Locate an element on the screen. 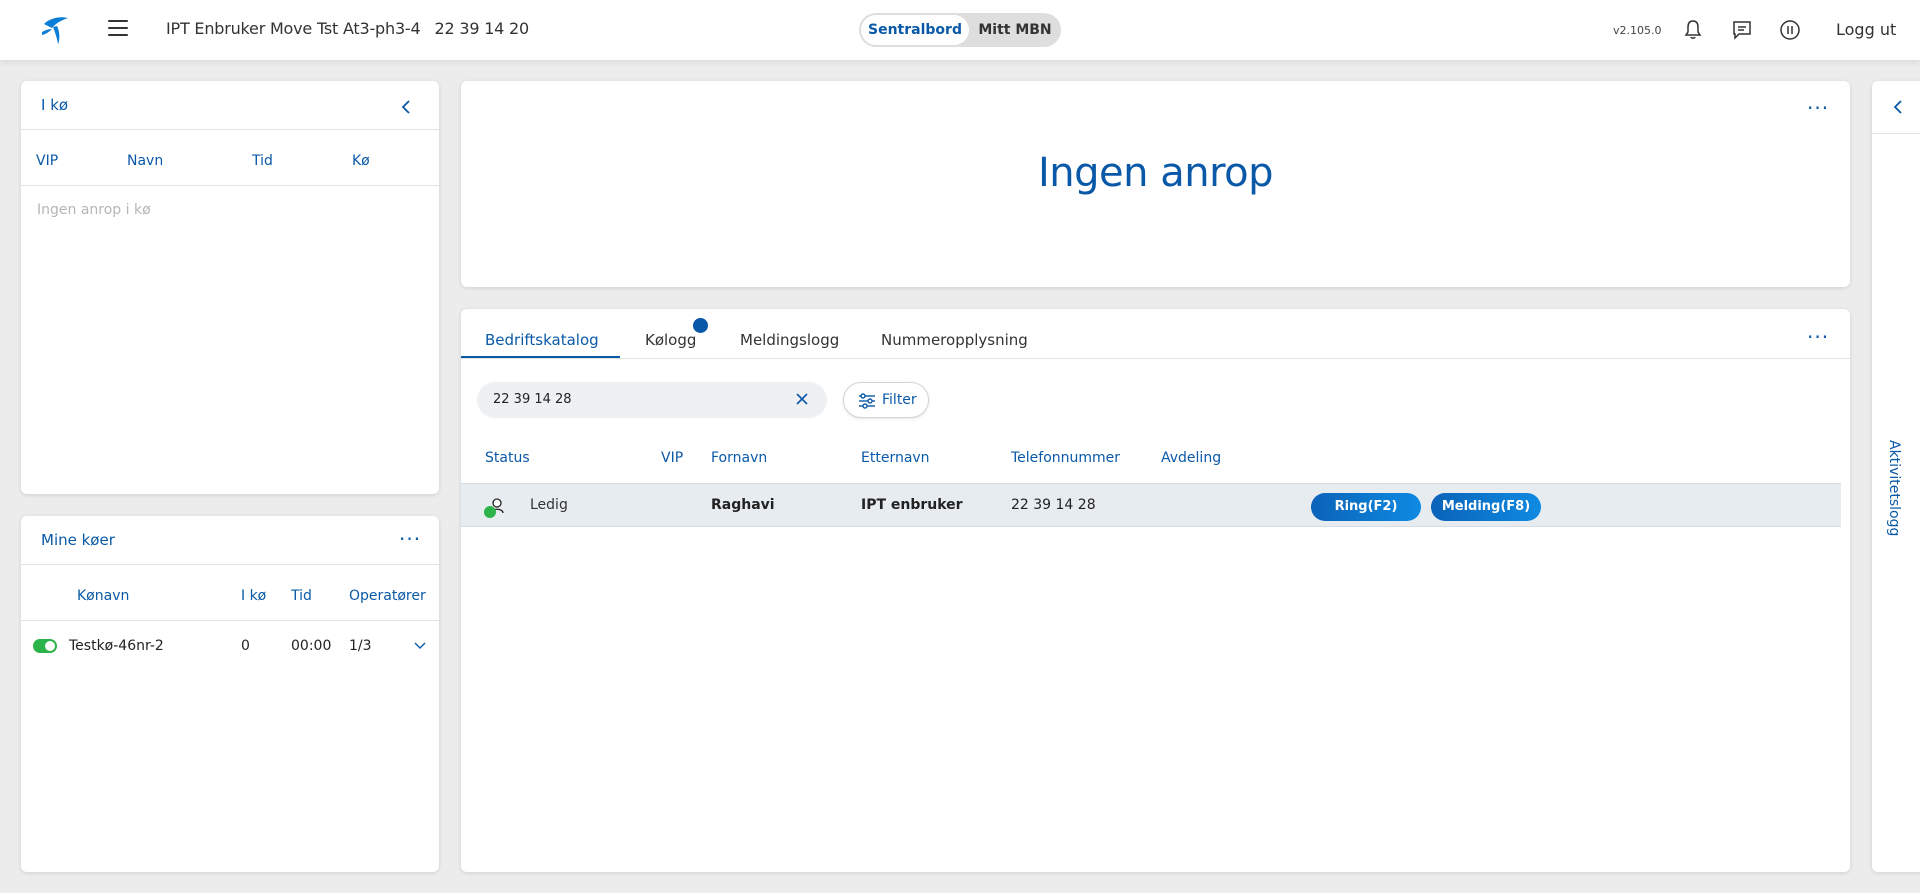  message-button: Melding(F8) is located at coordinates (1486, 507).